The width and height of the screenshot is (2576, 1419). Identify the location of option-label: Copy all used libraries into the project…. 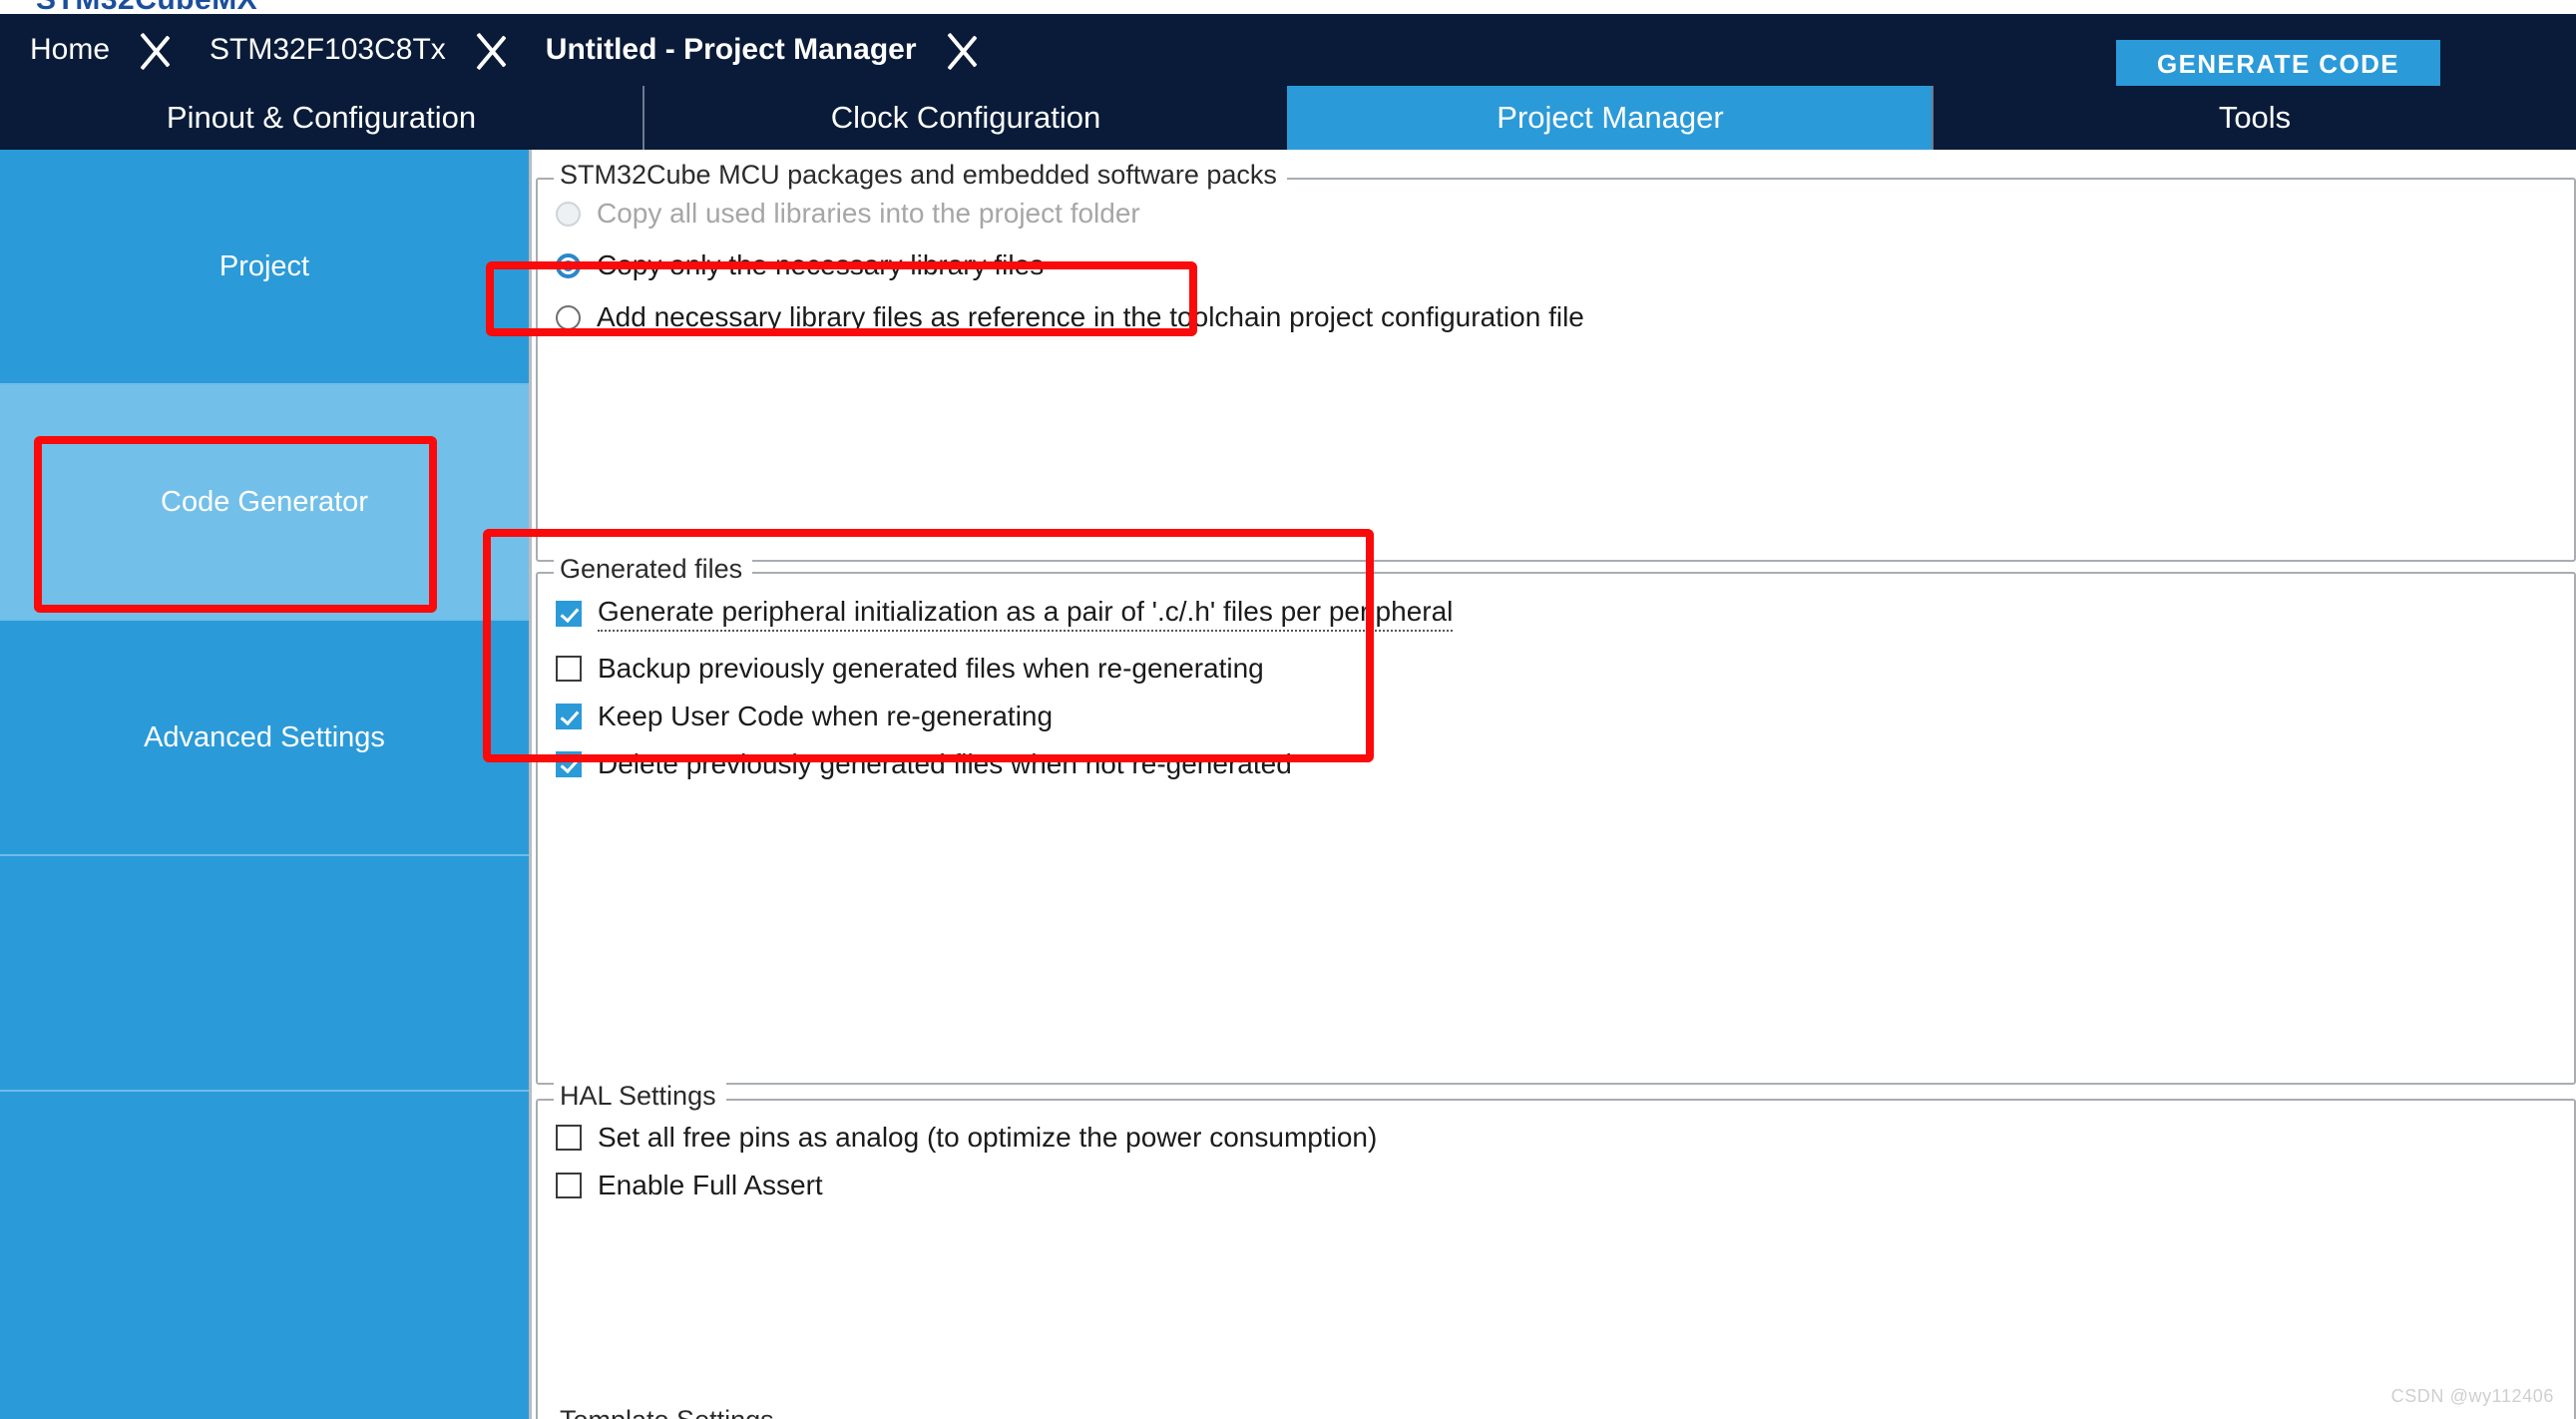
(868, 213).